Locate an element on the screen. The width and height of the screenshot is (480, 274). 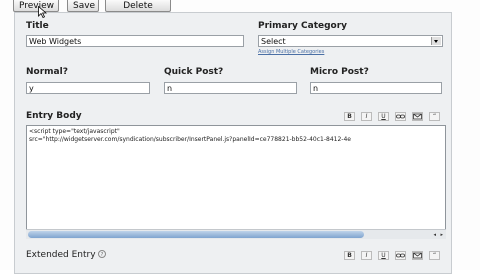
underline-icon: U is located at coordinates (383, 116).